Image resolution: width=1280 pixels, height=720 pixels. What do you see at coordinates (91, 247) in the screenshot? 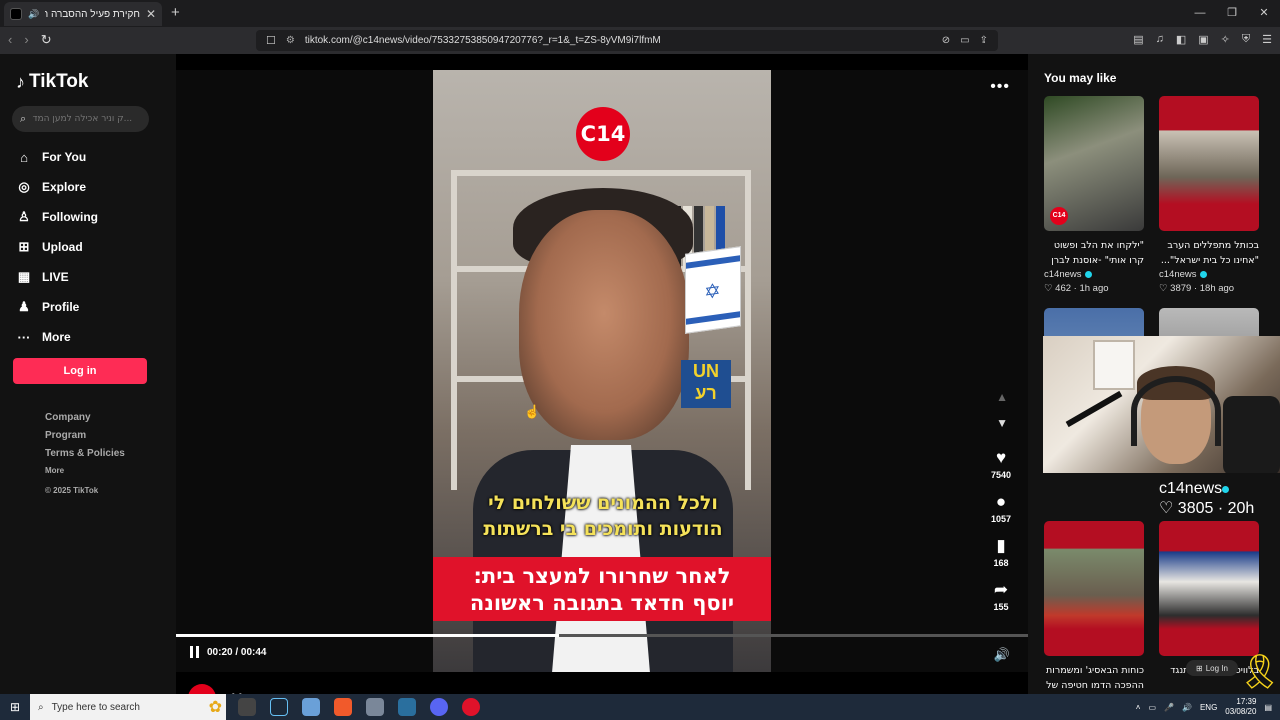
I see `sidebar-item-upload: ⊞ Upload` at bounding box center [91, 247].